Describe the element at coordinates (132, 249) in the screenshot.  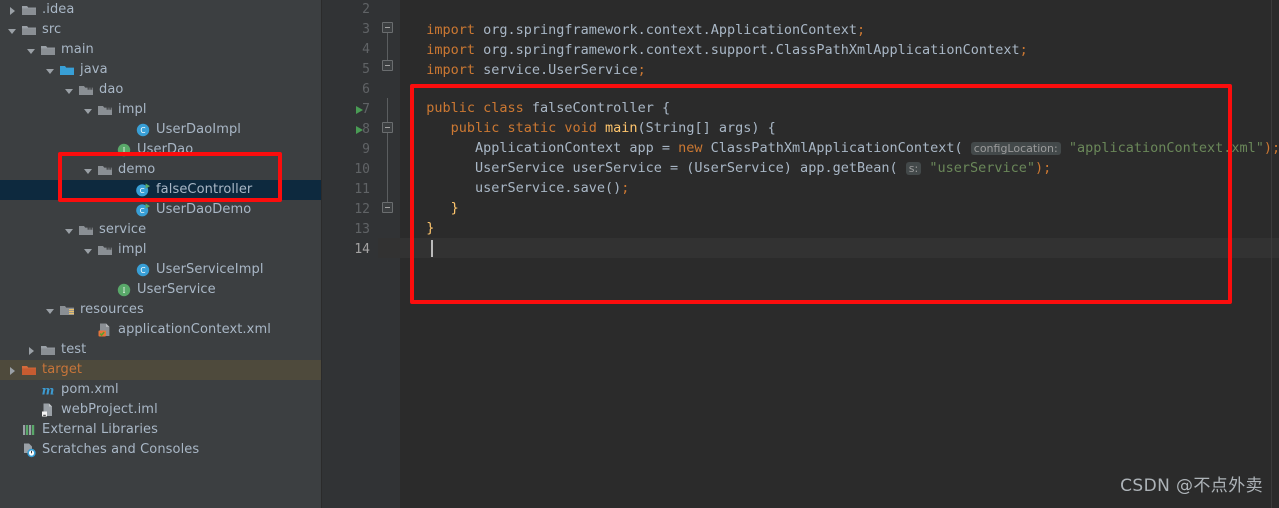
I see `tree-item-label: impl` at that location.